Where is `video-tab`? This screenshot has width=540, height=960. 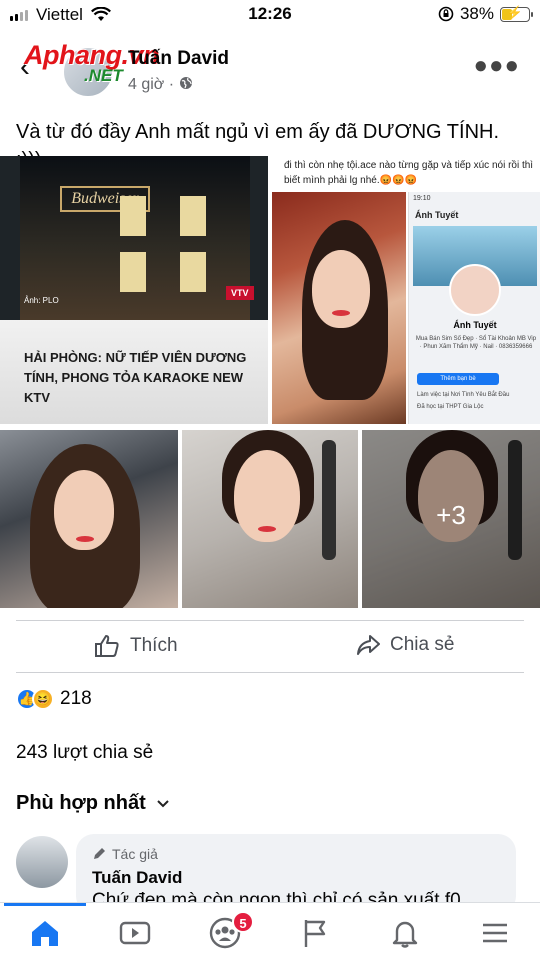 video-tab is located at coordinates (135, 933).